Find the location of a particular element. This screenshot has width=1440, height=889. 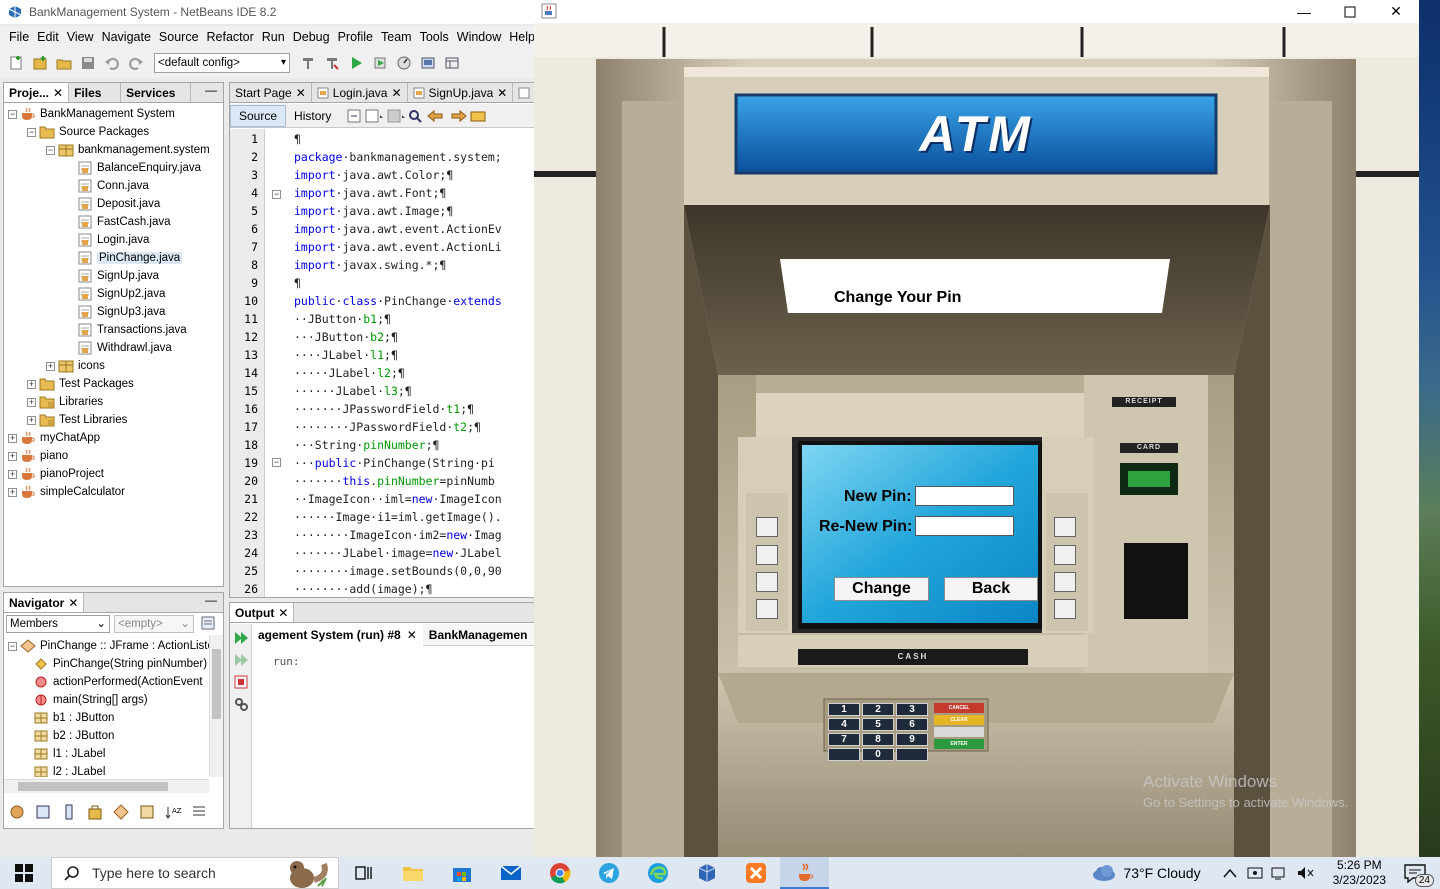

tree-item: + Test Libraries is located at coordinates (77, 420).